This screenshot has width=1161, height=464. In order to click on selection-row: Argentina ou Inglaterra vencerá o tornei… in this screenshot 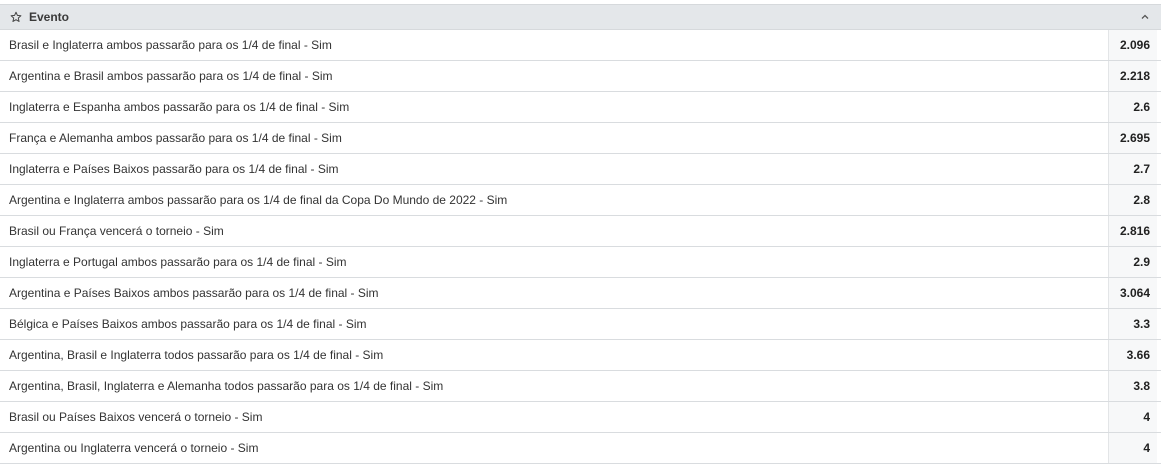, I will do `click(580, 448)`.